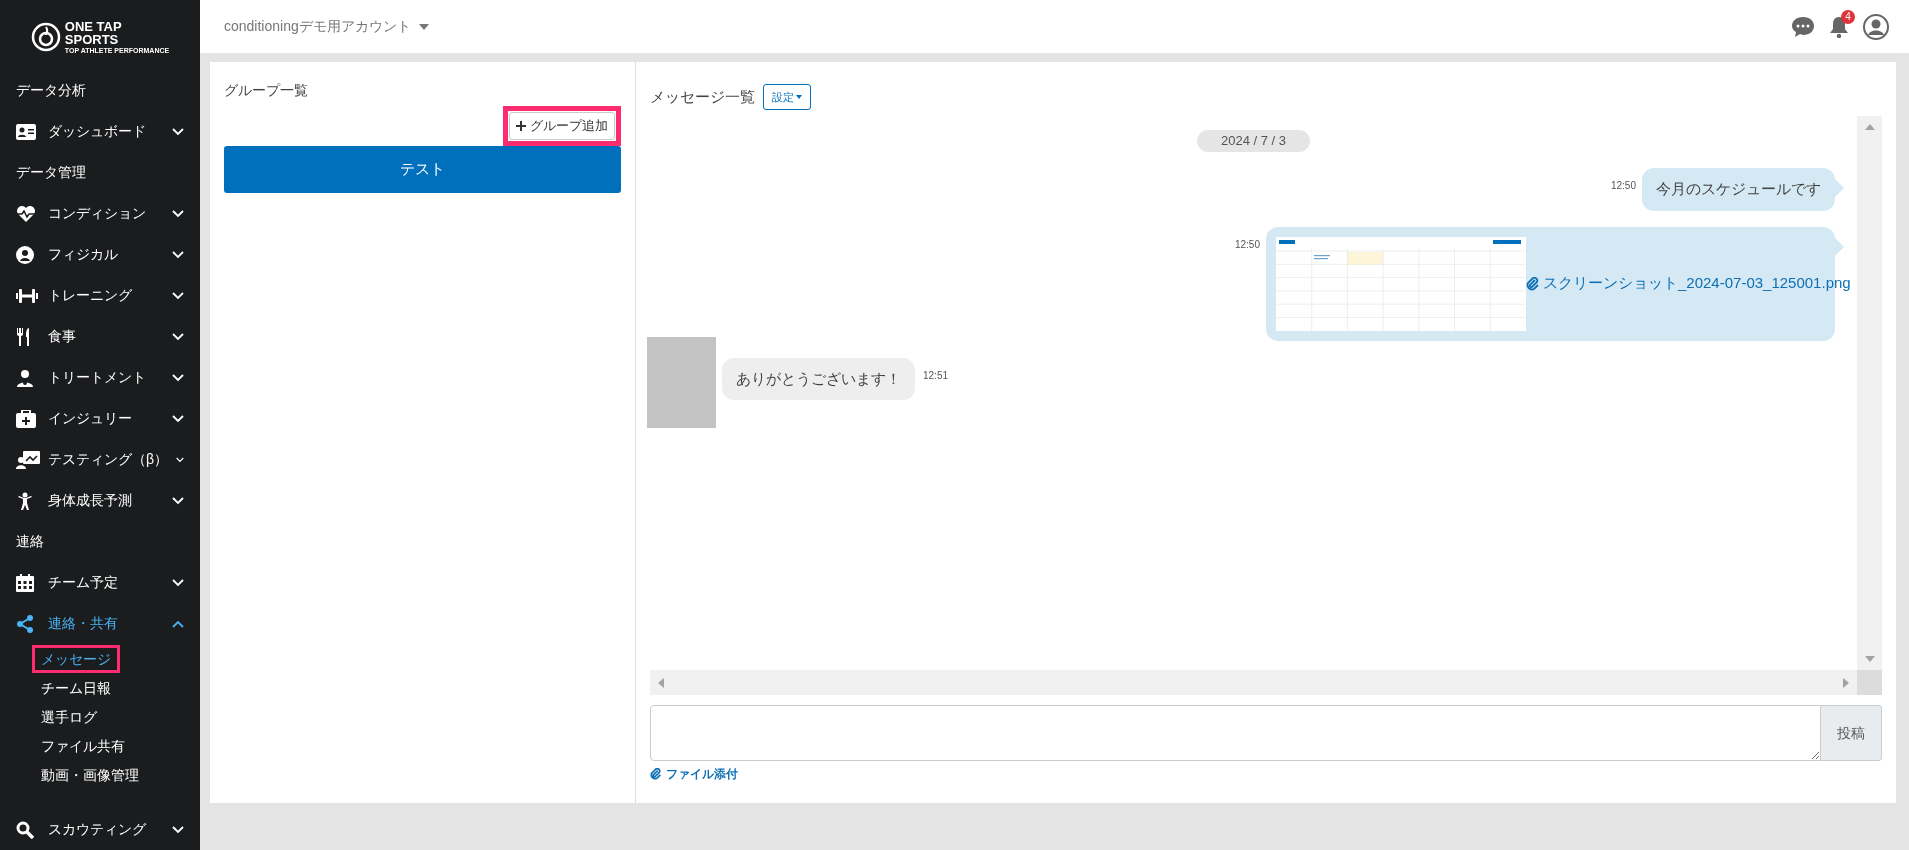 This screenshot has width=1909, height=850. I want to click on group-item: テスト, so click(422, 169).